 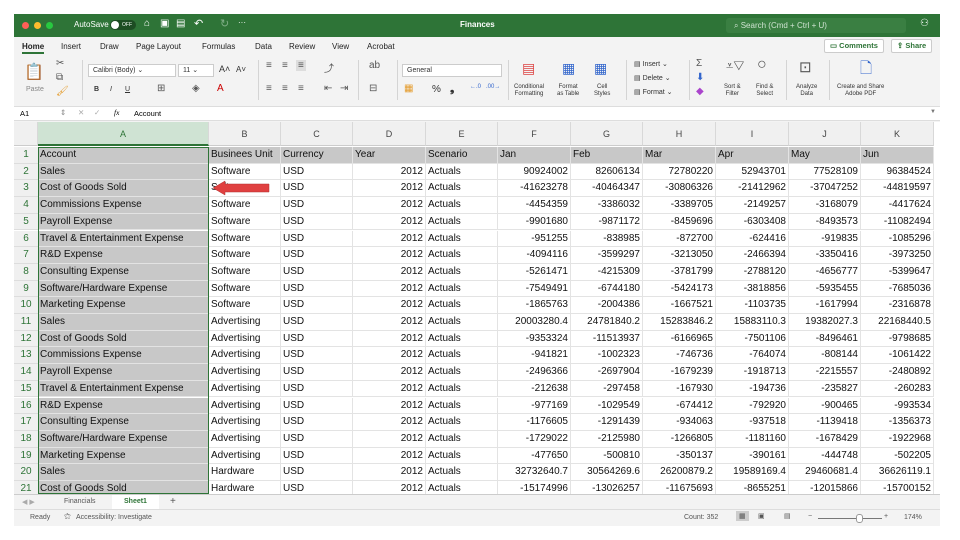 I want to click on font-name-select: Calibri (Body) ⌄, so click(x=132, y=70).